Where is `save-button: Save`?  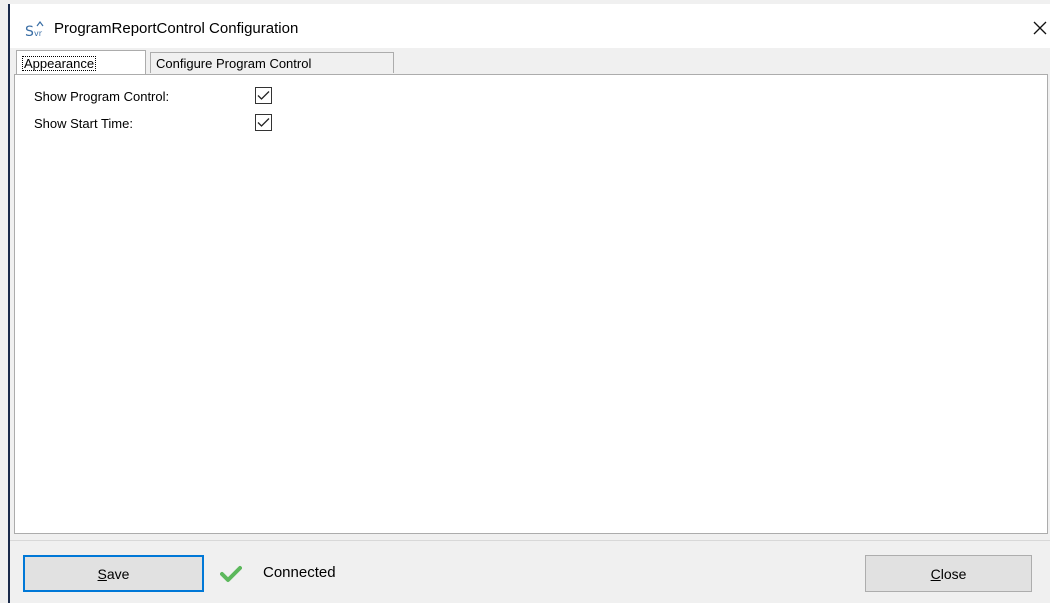
save-button: Save is located at coordinates (113, 573).